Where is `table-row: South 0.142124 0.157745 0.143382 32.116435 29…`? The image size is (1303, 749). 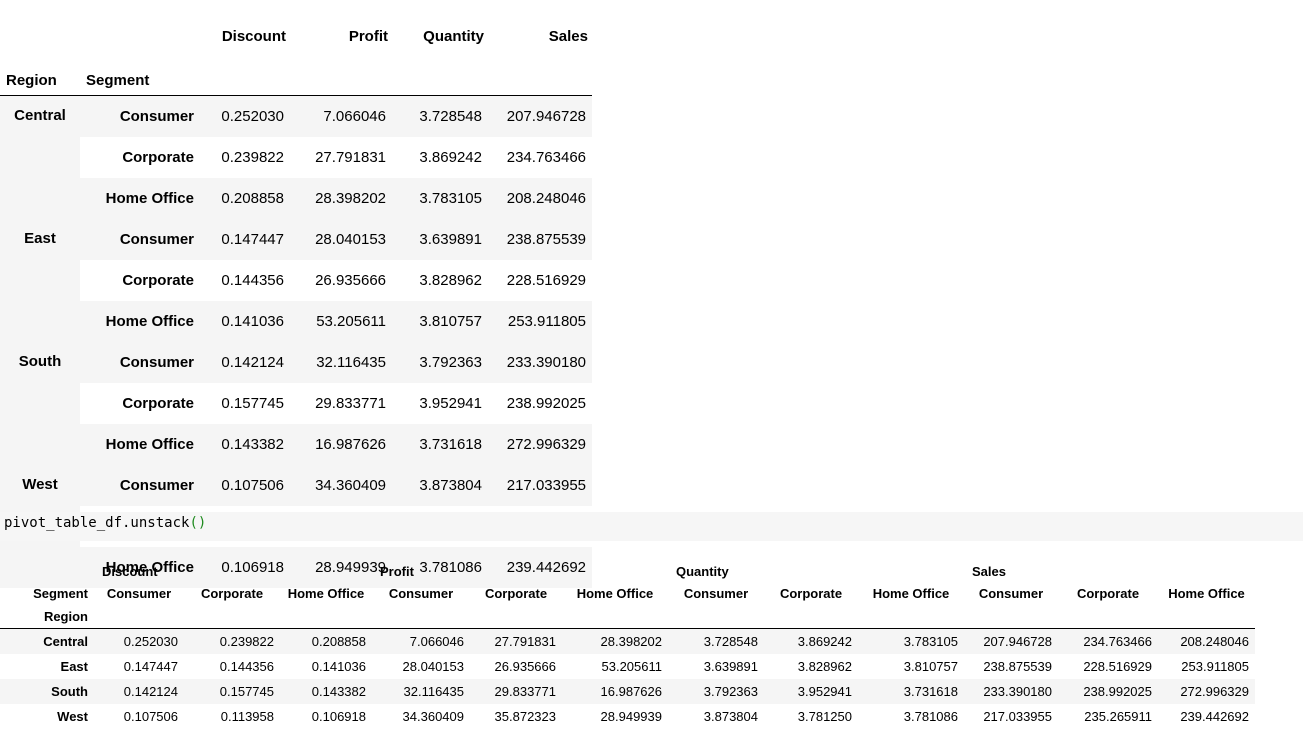 table-row: South 0.142124 0.157745 0.143382 32.116435 29… is located at coordinates (627, 691).